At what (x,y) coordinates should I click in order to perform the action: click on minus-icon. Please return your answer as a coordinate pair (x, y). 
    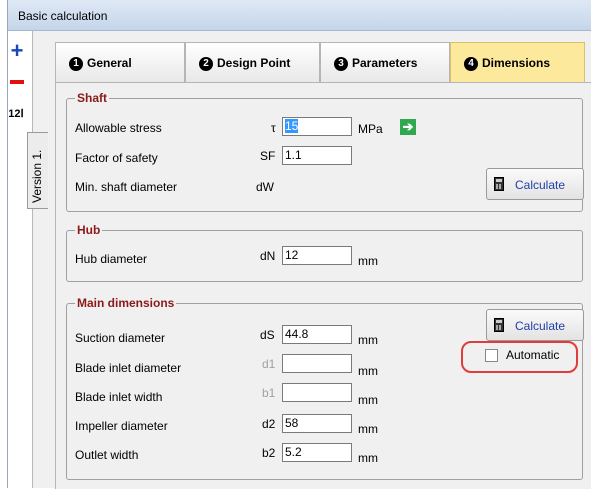
    Looking at the image, I should click on (17, 82).